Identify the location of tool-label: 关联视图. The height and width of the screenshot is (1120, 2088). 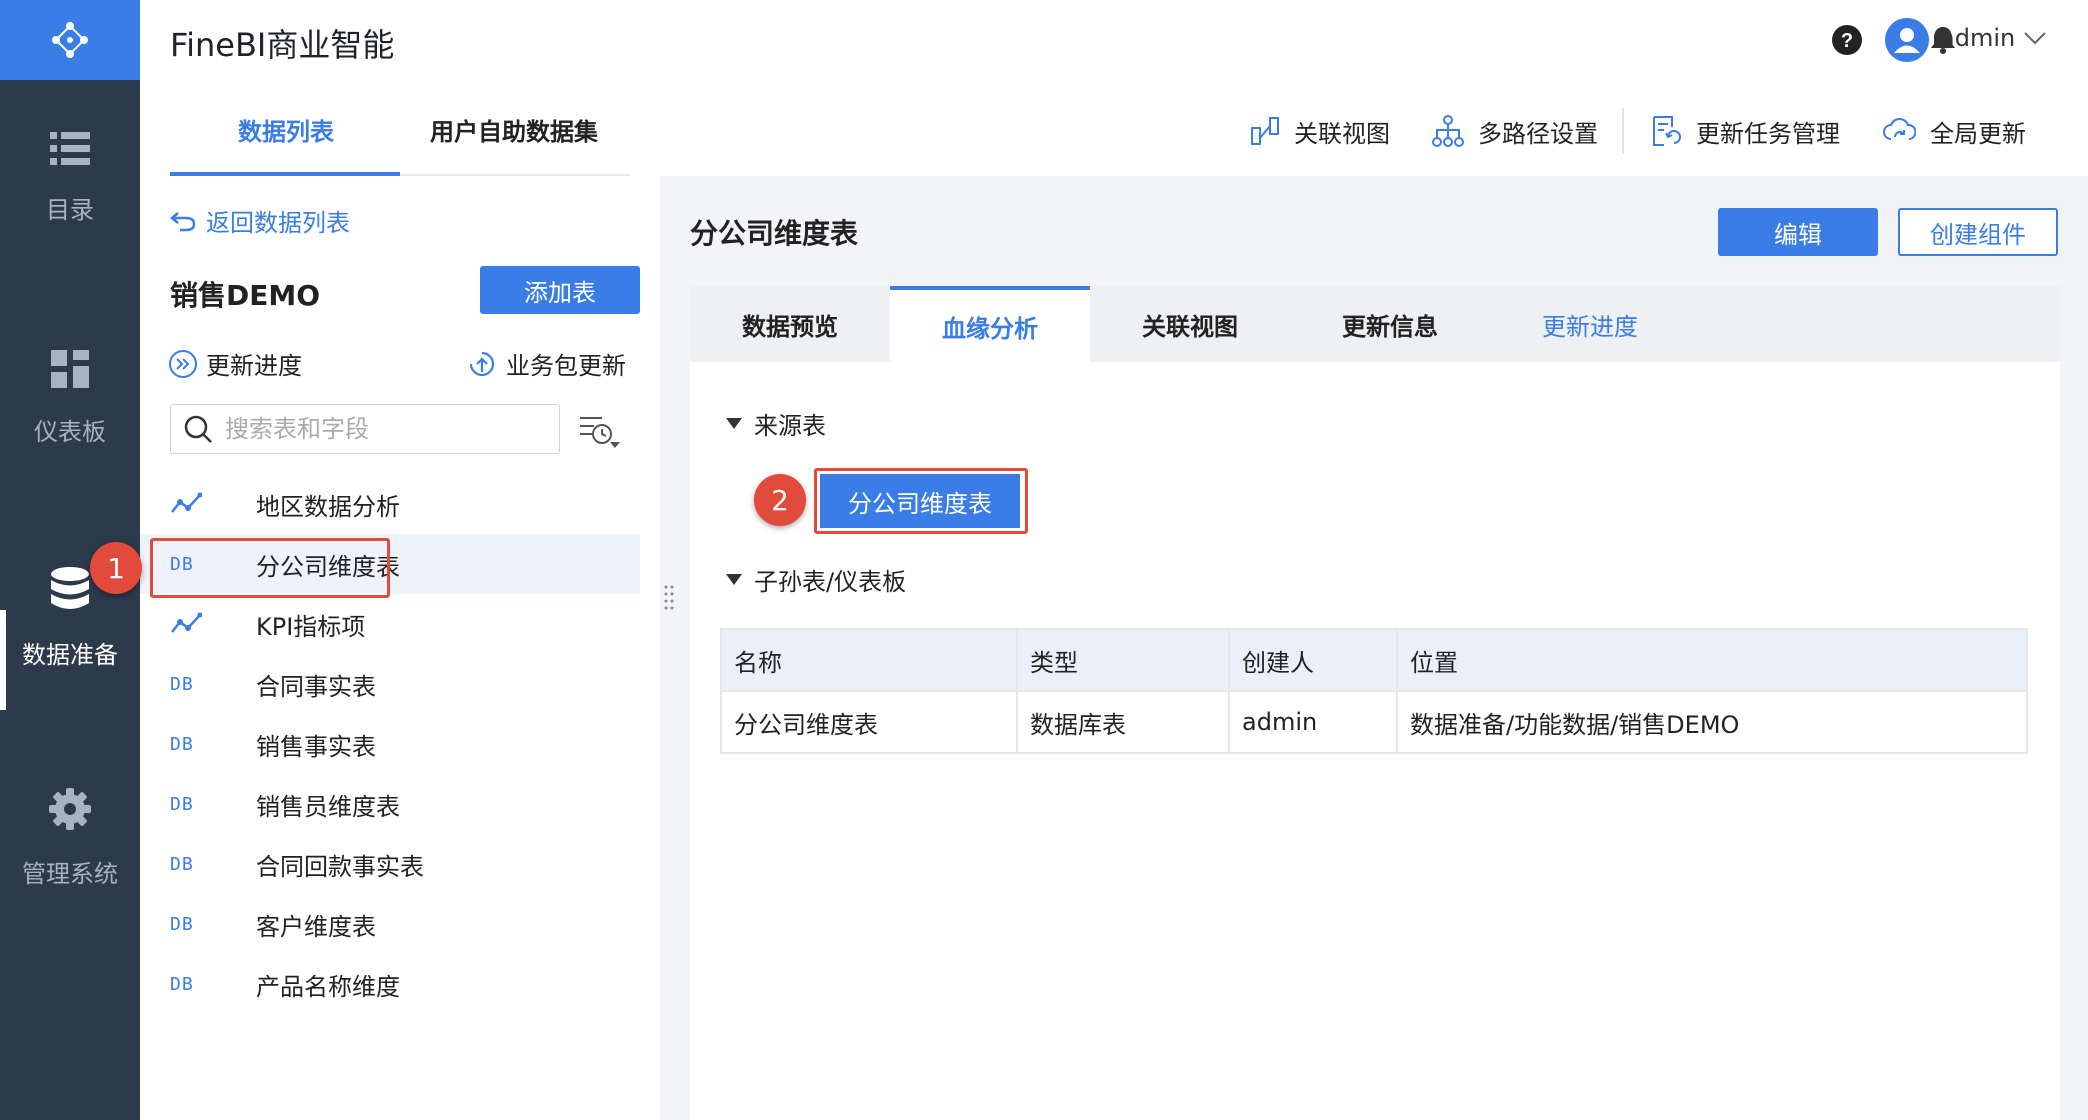
(1342, 133).